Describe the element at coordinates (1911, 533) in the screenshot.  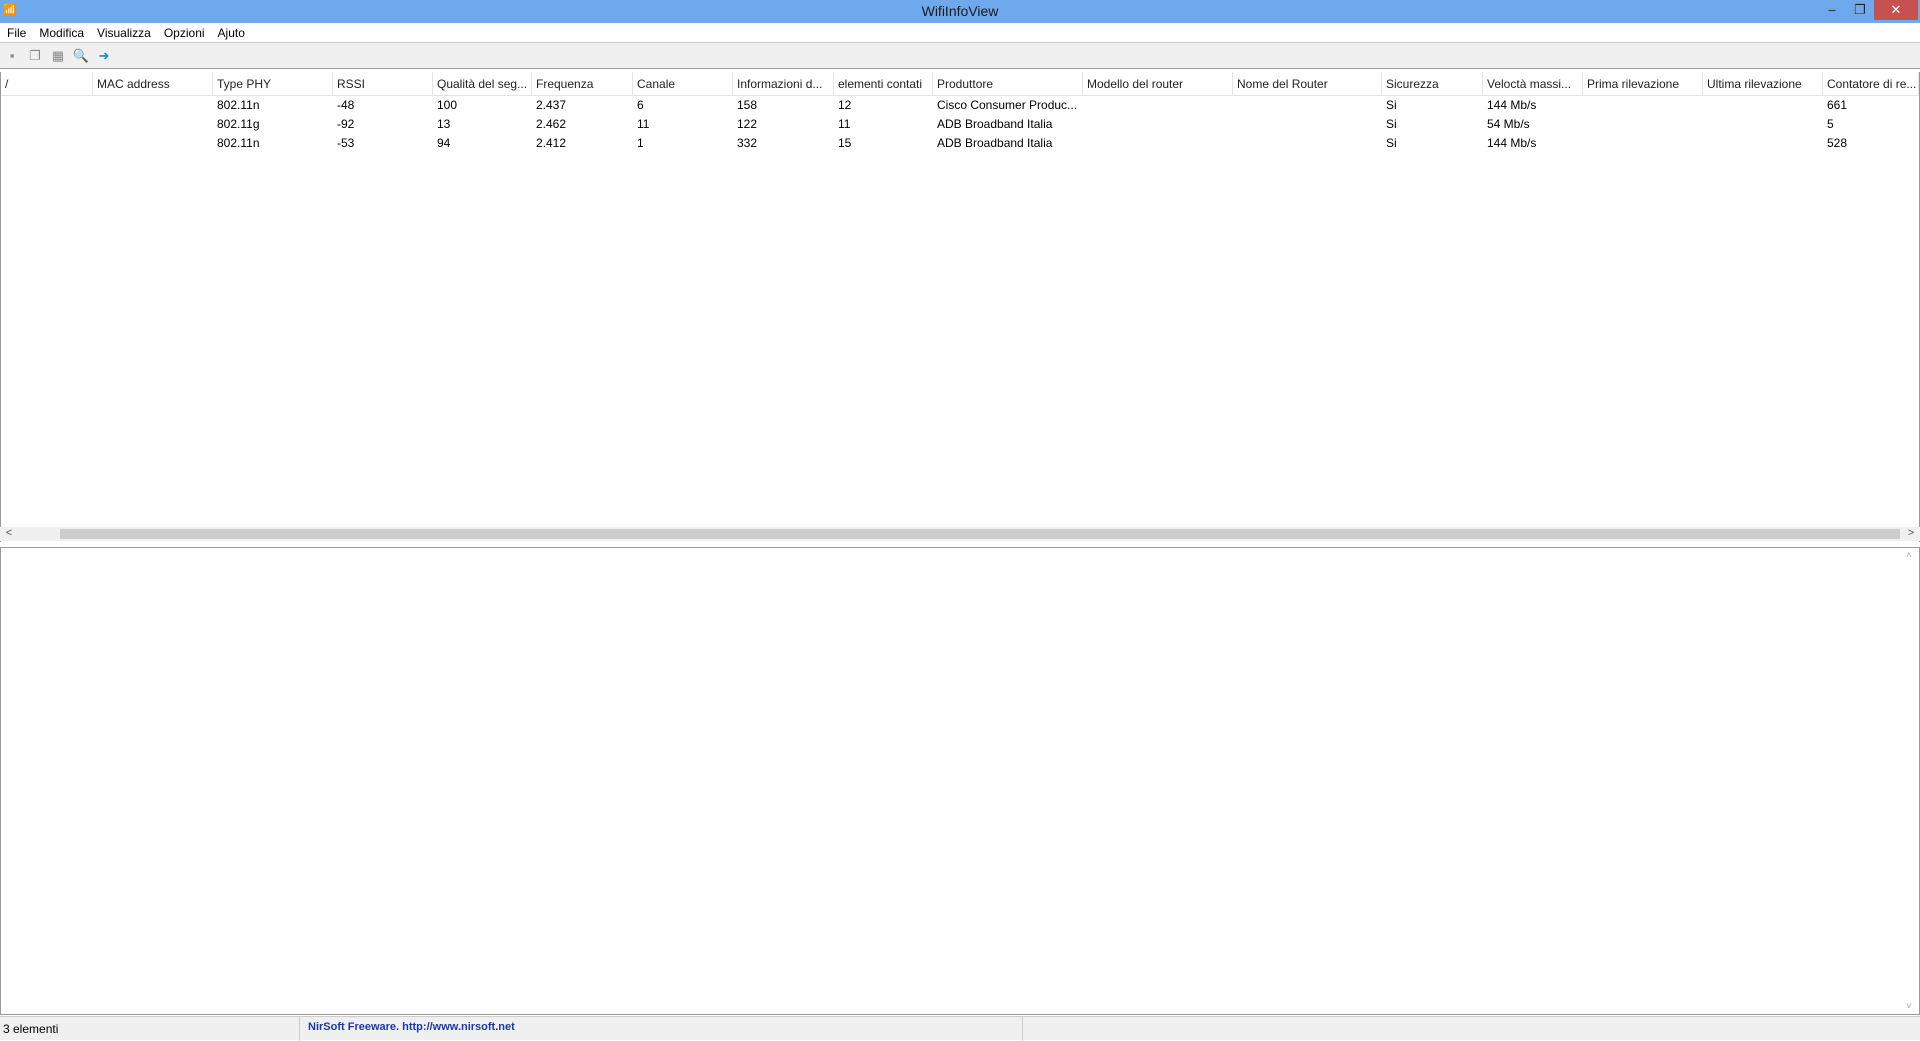
I see `scroll-right-icon: >` at that location.